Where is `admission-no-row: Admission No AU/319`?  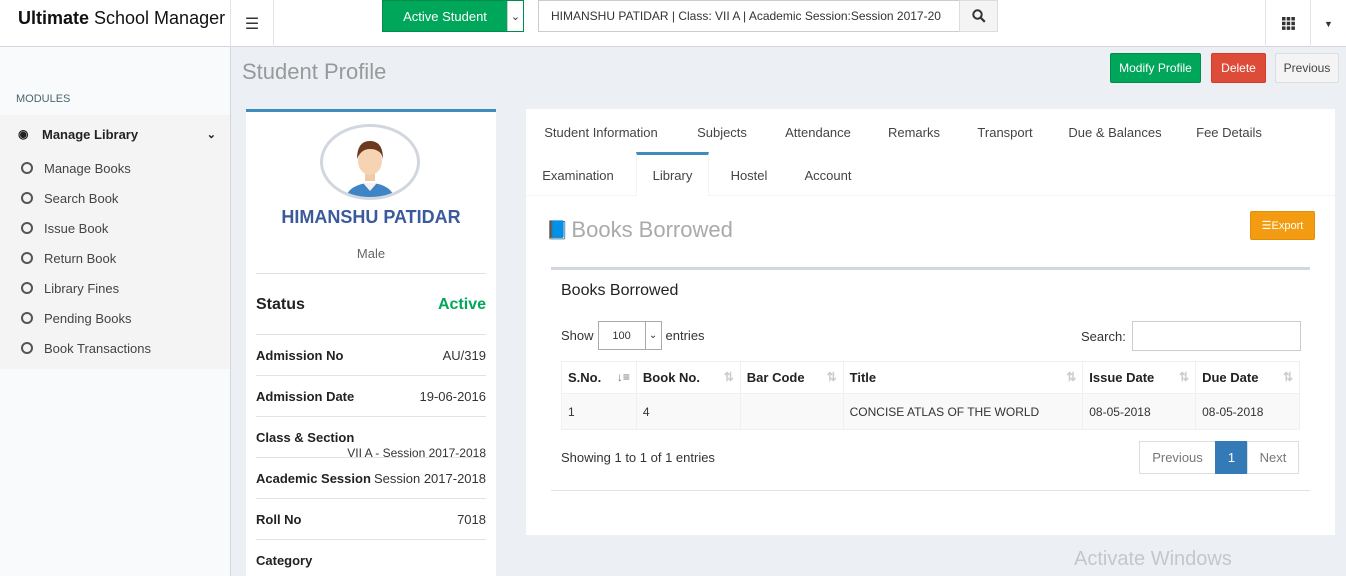 admission-no-row: Admission No AU/319 is located at coordinates (371, 354).